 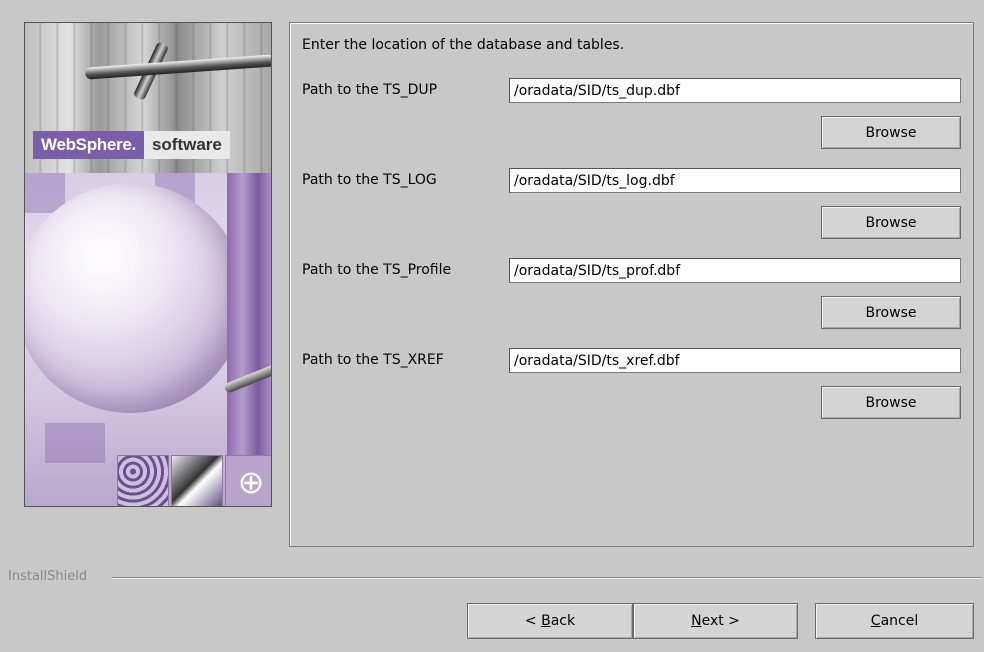 What do you see at coordinates (377, 270) in the screenshot?
I see `ts-profile-label: Path to the TS_Profile` at bounding box center [377, 270].